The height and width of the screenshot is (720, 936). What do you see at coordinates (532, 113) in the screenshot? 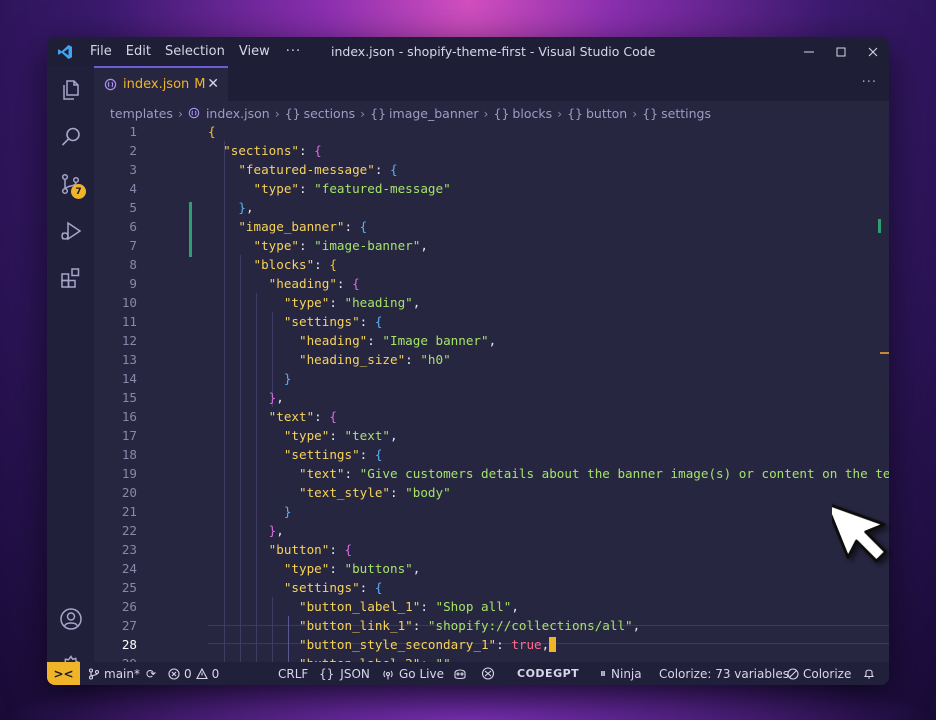
I see `breadcrumb-blocks: blocks` at bounding box center [532, 113].